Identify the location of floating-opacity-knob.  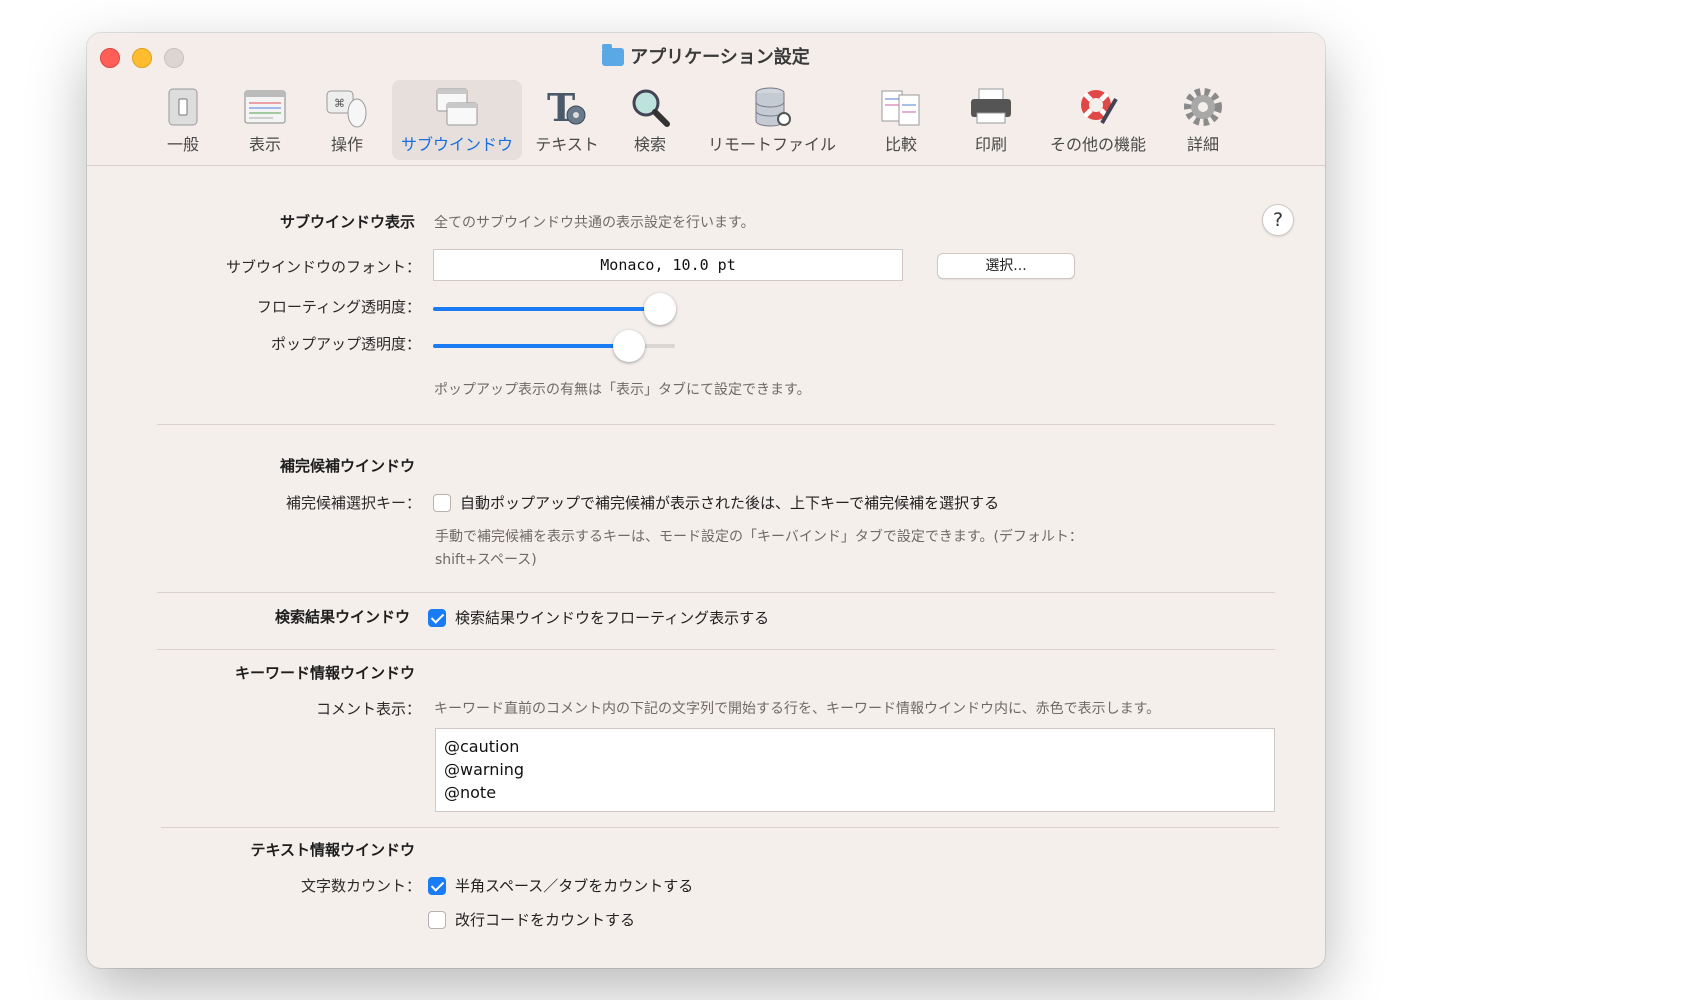
(660, 309).